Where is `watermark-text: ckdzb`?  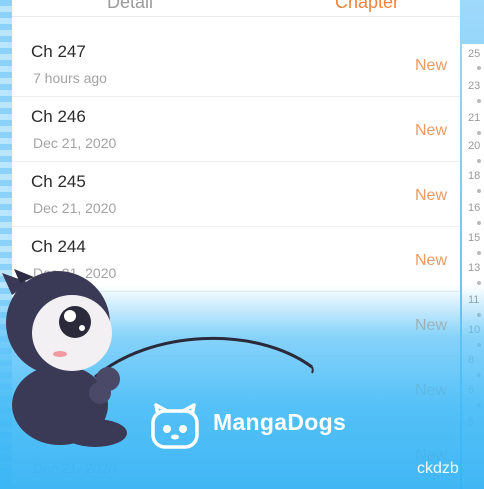 watermark-text: ckdzb is located at coordinates (438, 468).